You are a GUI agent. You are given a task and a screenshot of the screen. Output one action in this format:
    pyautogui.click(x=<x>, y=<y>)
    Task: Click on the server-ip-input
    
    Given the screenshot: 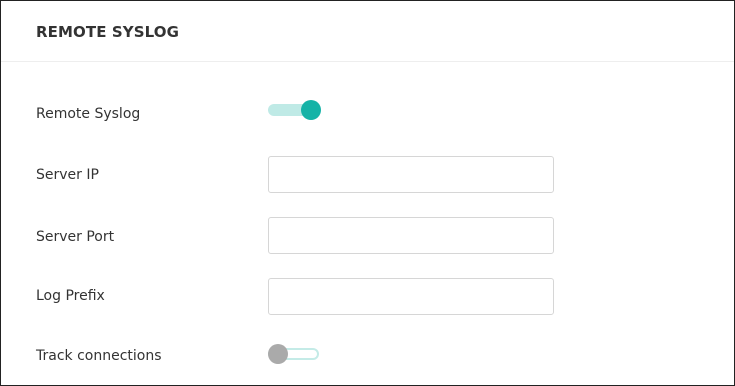 What is the action you would take?
    pyautogui.click(x=411, y=174)
    